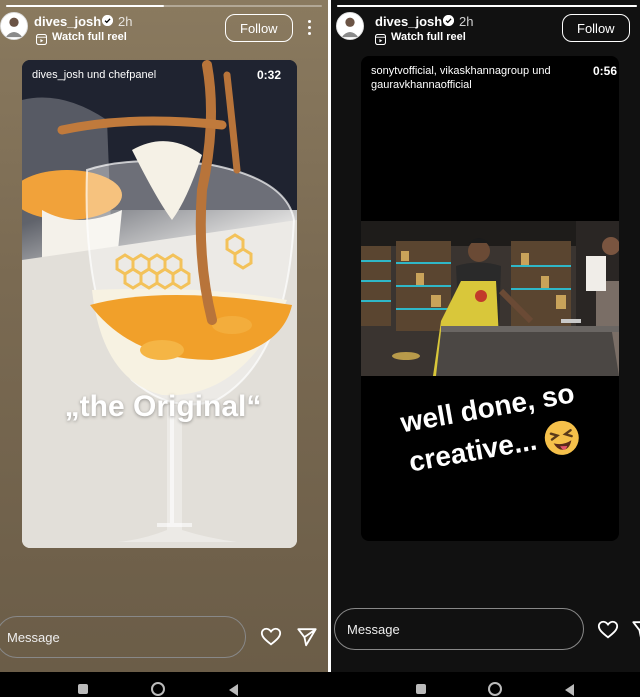  I want to click on winking-tongue-emoji, so click(562, 438).